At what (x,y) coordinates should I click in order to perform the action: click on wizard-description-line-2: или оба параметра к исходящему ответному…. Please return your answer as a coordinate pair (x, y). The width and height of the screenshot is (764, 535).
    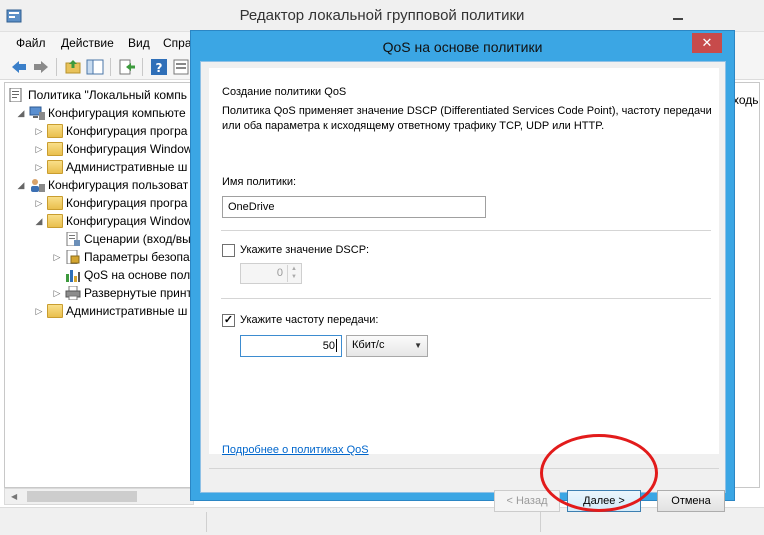
    Looking at the image, I should click on (413, 126).